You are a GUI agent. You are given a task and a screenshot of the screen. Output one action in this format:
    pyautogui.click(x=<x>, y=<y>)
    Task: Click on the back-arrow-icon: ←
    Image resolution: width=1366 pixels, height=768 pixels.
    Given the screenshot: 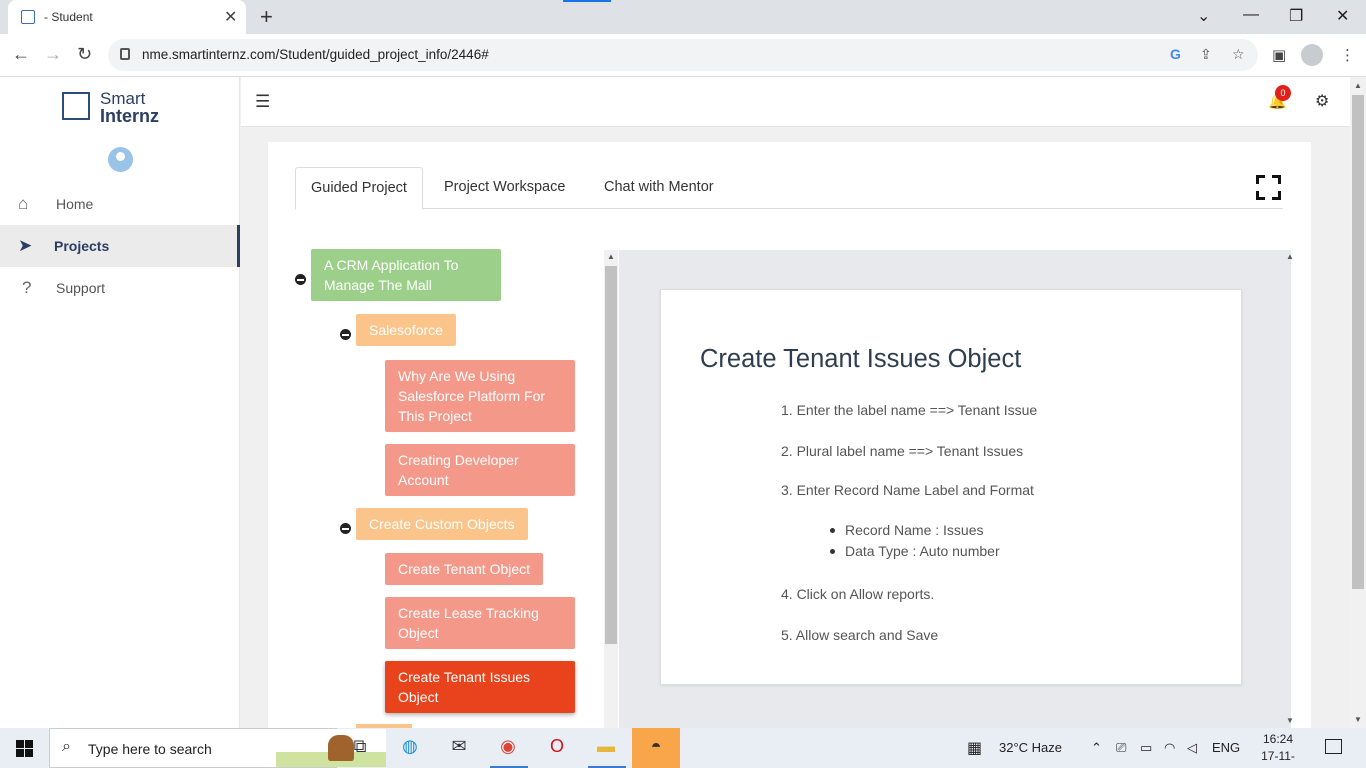 What is the action you would take?
    pyautogui.click(x=21, y=54)
    